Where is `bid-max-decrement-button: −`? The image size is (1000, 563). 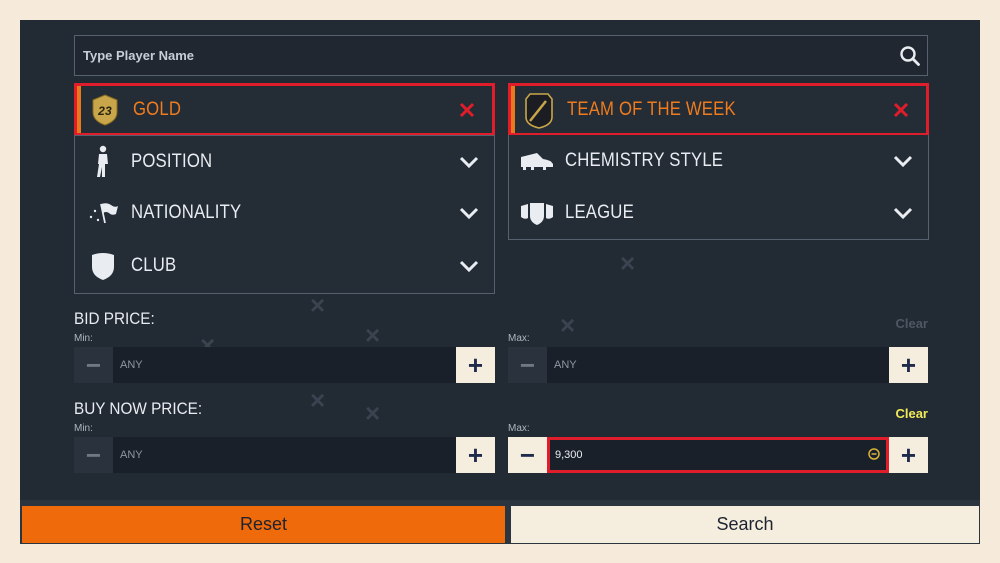 bid-max-decrement-button: − is located at coordinates (527, 365).